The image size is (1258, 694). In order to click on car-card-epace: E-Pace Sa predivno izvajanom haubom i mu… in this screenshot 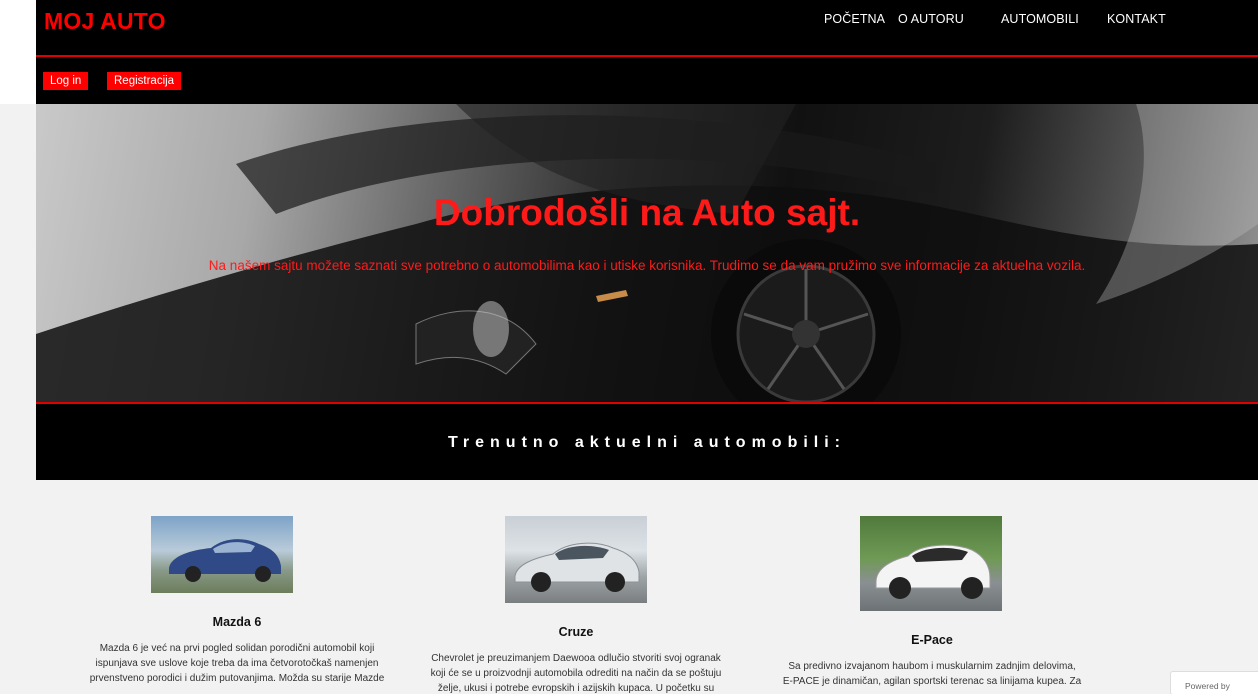, I will do `click(932, 602)`.